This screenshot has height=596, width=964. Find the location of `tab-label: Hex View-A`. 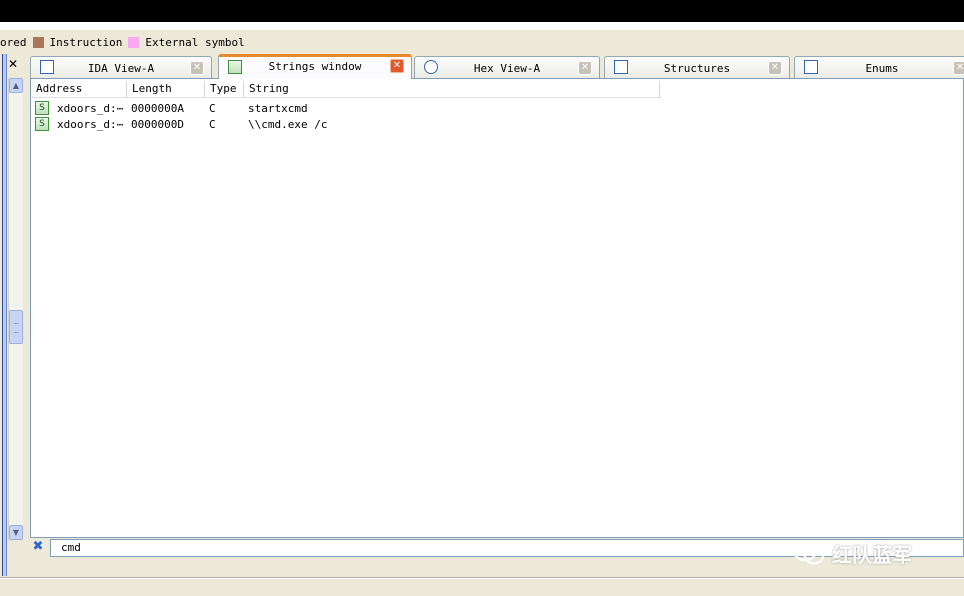

tab-label: Hex View-A is located at coordinates (507, 68).